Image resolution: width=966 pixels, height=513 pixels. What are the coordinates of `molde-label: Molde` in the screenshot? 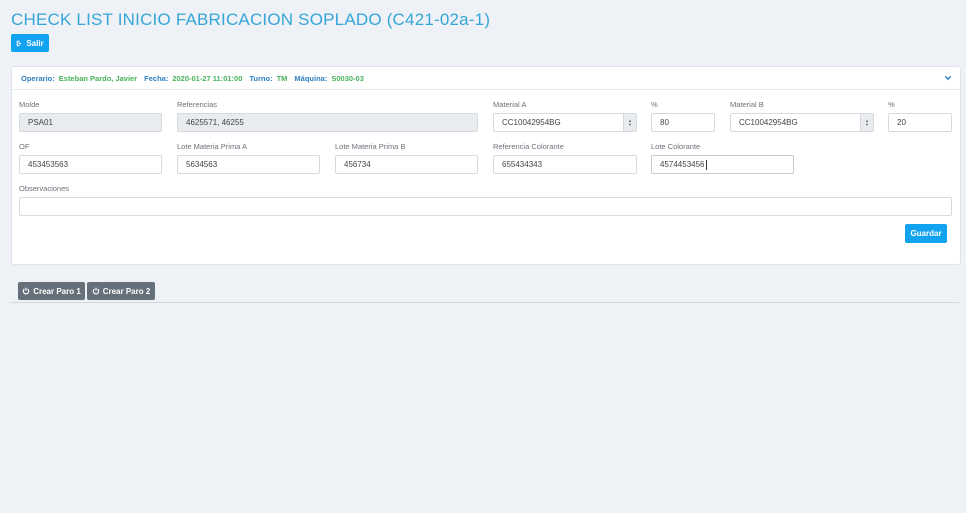 It's located at (29, 104).